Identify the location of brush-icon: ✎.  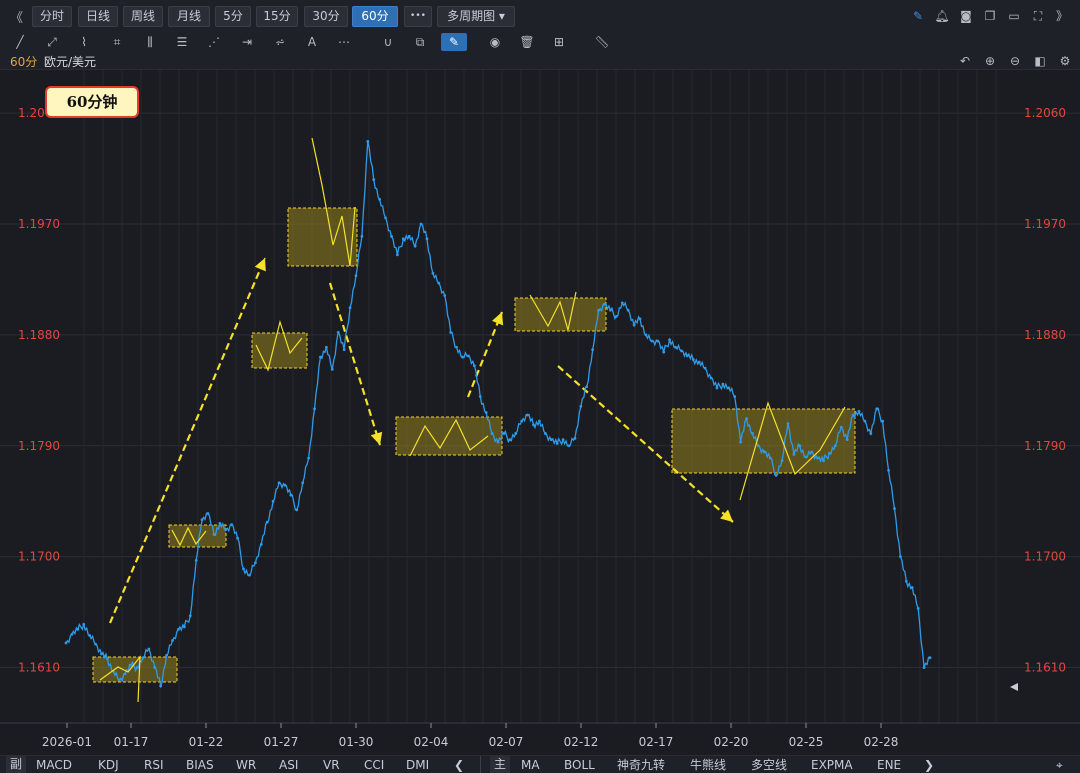
(454, 42).